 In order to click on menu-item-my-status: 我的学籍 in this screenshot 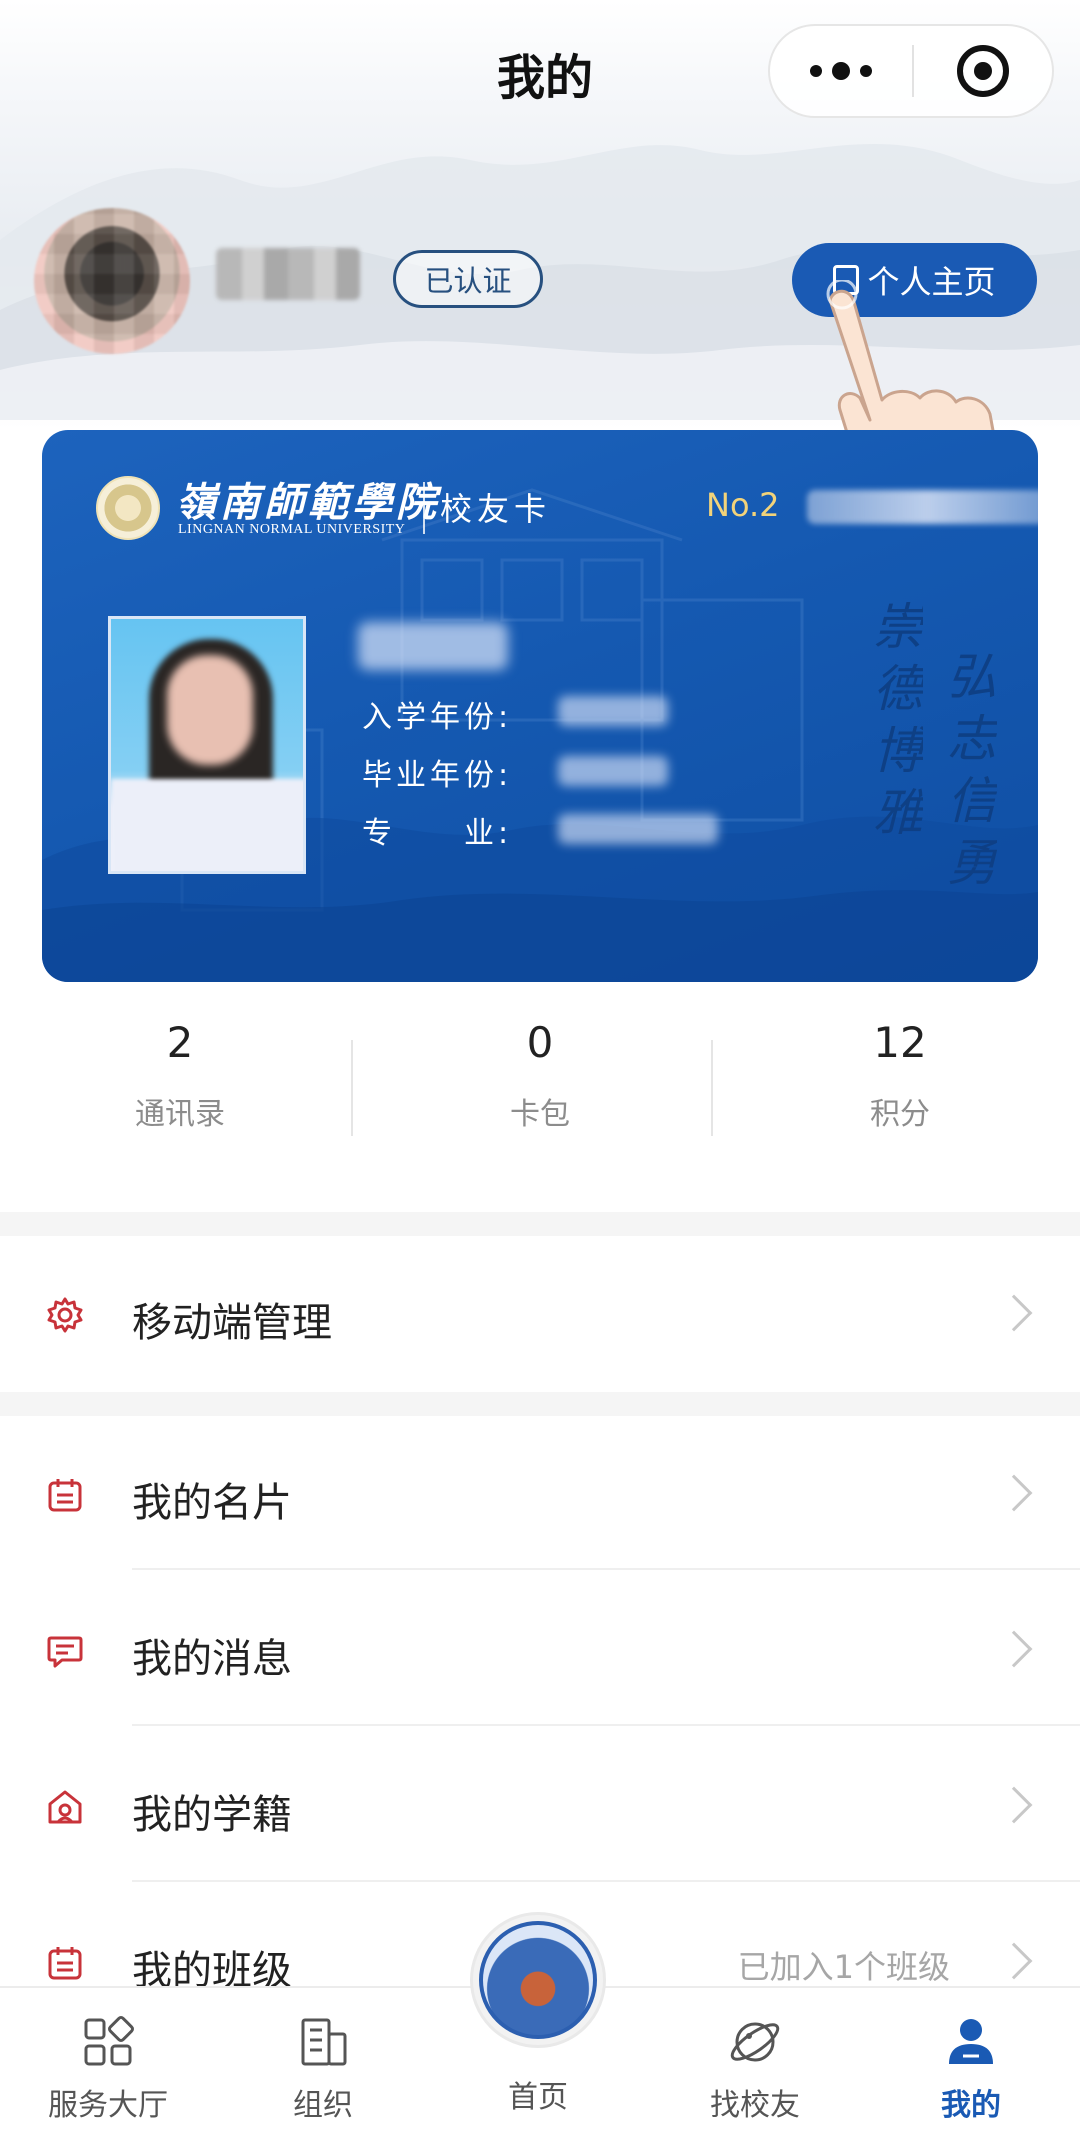, I will do `click(540, 1804)`.